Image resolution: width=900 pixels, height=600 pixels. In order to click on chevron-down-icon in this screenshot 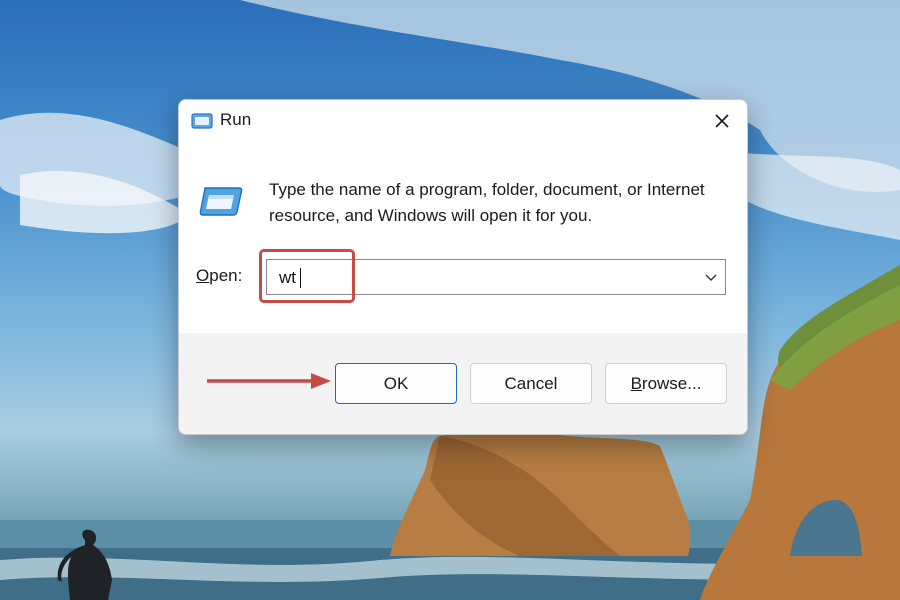, I will do `click(711, 277)`.